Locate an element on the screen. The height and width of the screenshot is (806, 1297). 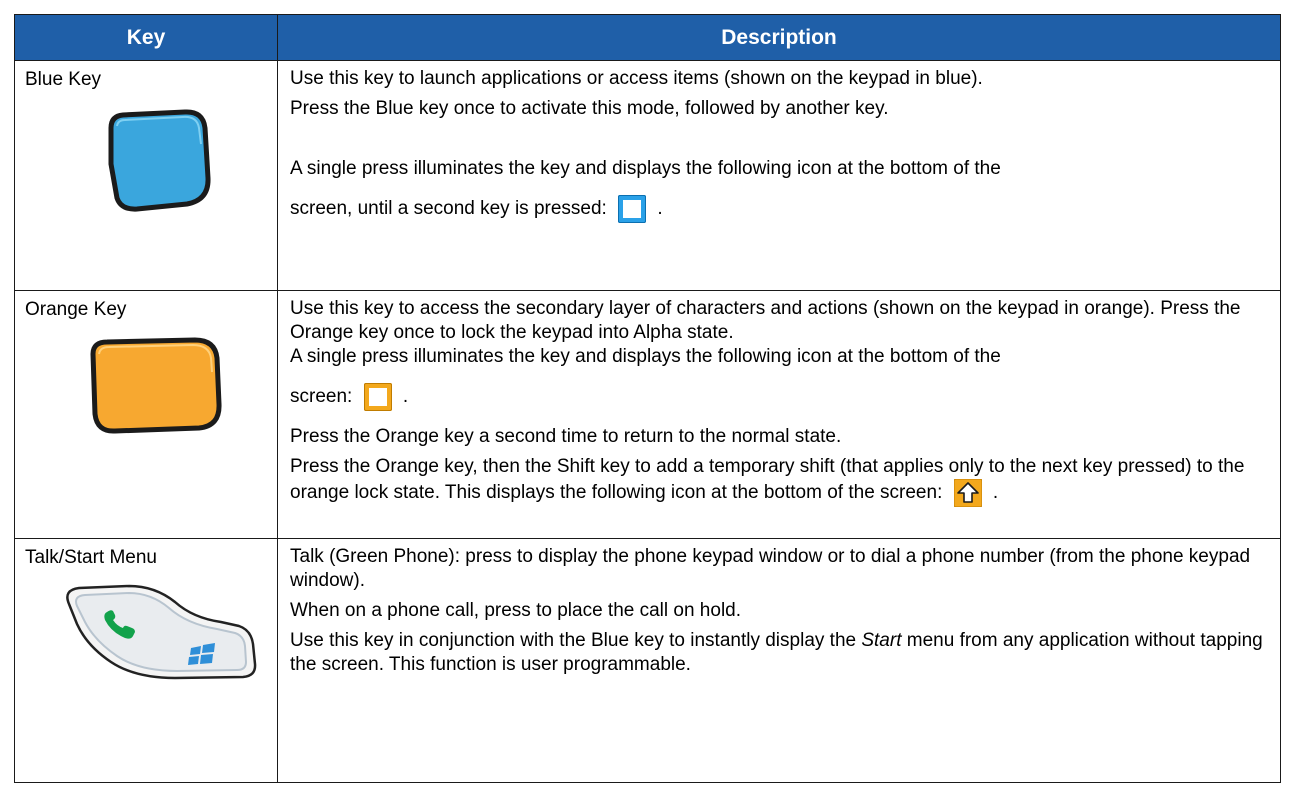
description-text: screen, until a second key is pressed: is located at coordinates (448, 208).